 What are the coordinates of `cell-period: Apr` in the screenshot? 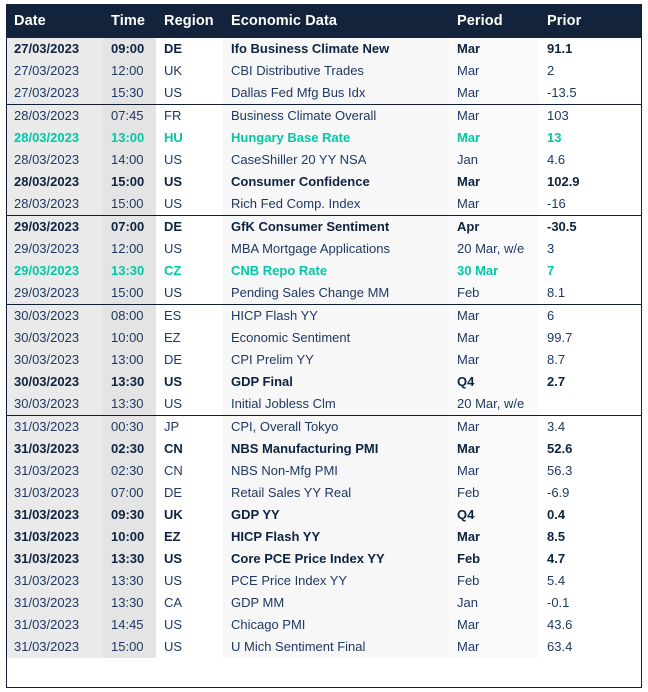 It's located at (494, 226).